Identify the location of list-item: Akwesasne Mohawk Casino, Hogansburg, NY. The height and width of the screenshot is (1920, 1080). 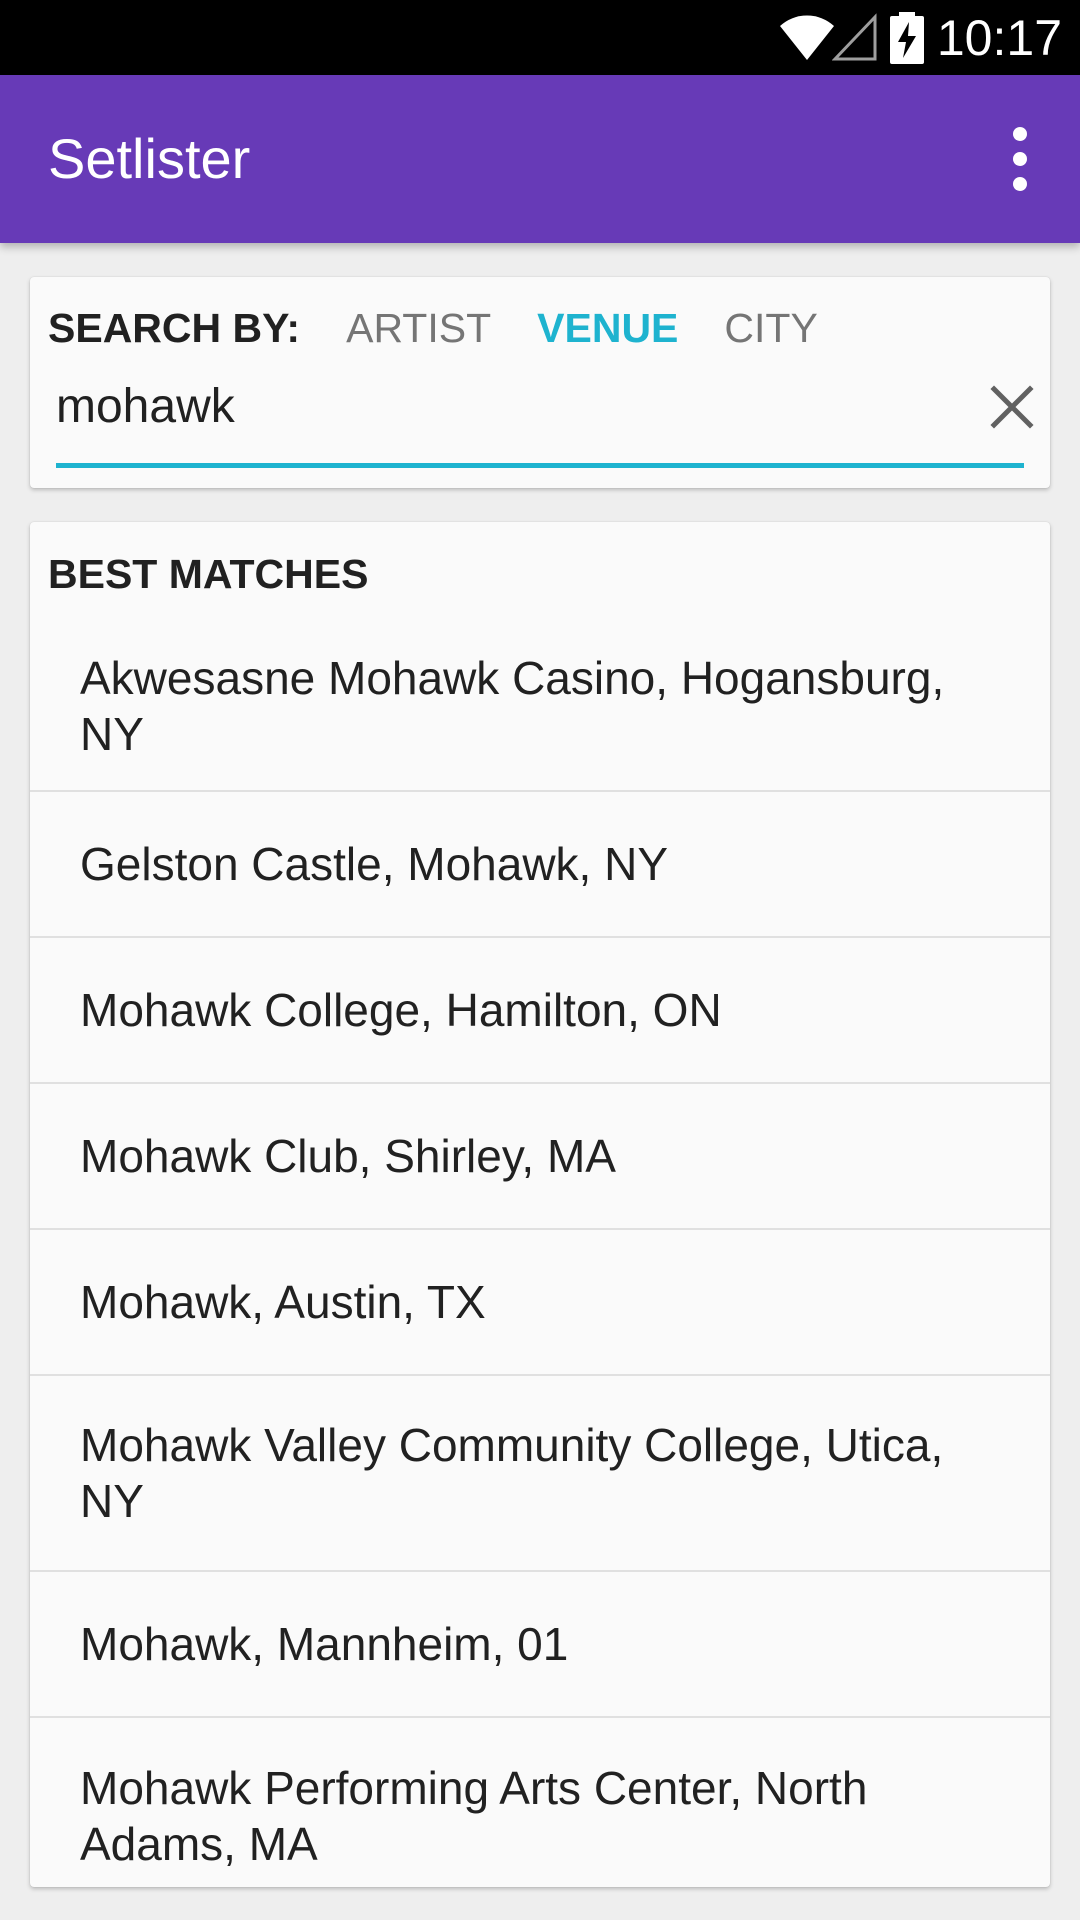
(540, 707).